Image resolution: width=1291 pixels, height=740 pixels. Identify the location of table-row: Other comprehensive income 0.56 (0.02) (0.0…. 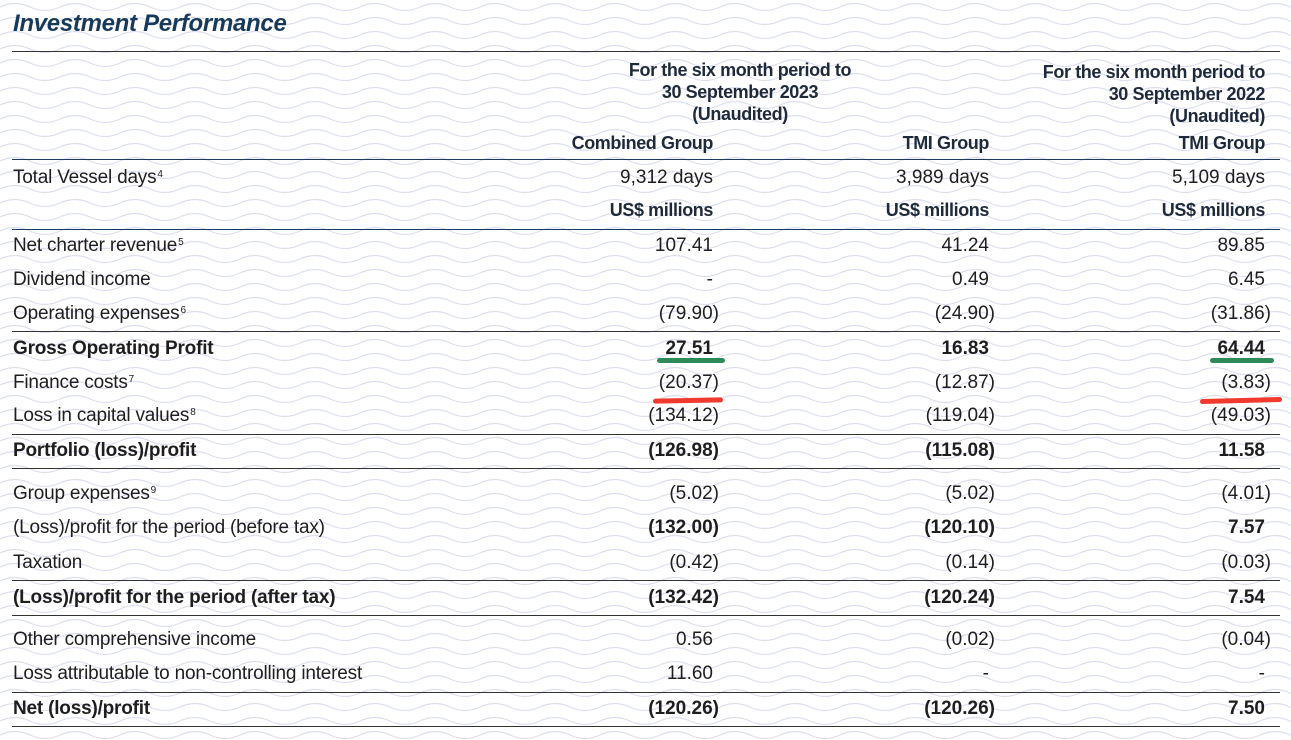
(643, 644).